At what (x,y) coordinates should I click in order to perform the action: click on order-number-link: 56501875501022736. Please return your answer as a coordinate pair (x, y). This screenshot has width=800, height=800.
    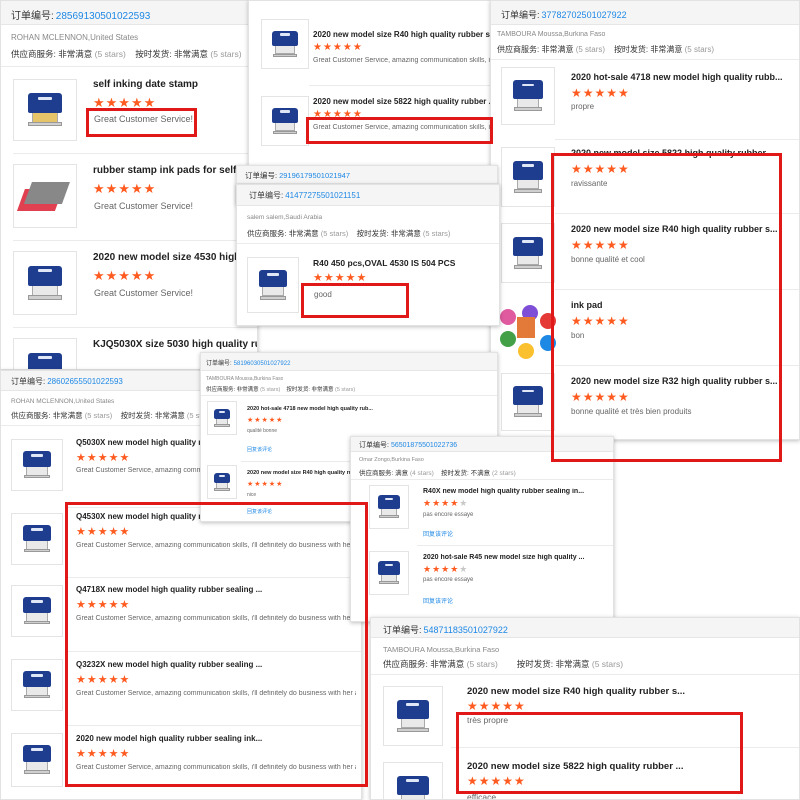
    Looking at the image, I should click on (424, 445).